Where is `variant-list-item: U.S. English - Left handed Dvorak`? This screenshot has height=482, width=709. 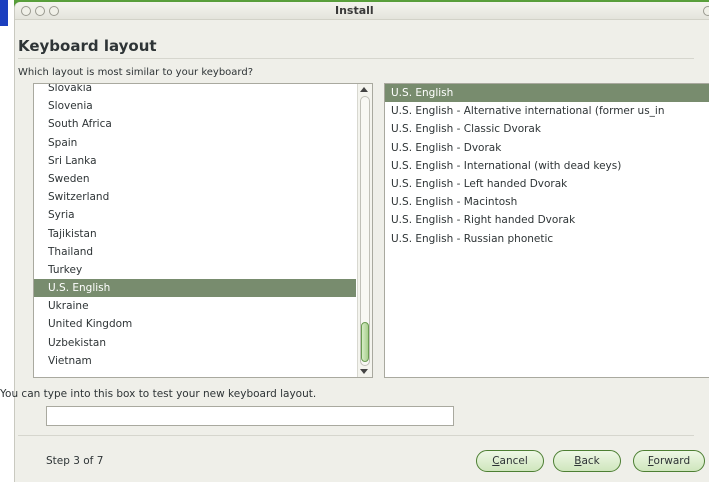 variant-list-item: U.S. English - Left handed Dvorak is located at coordinates (547, 184).